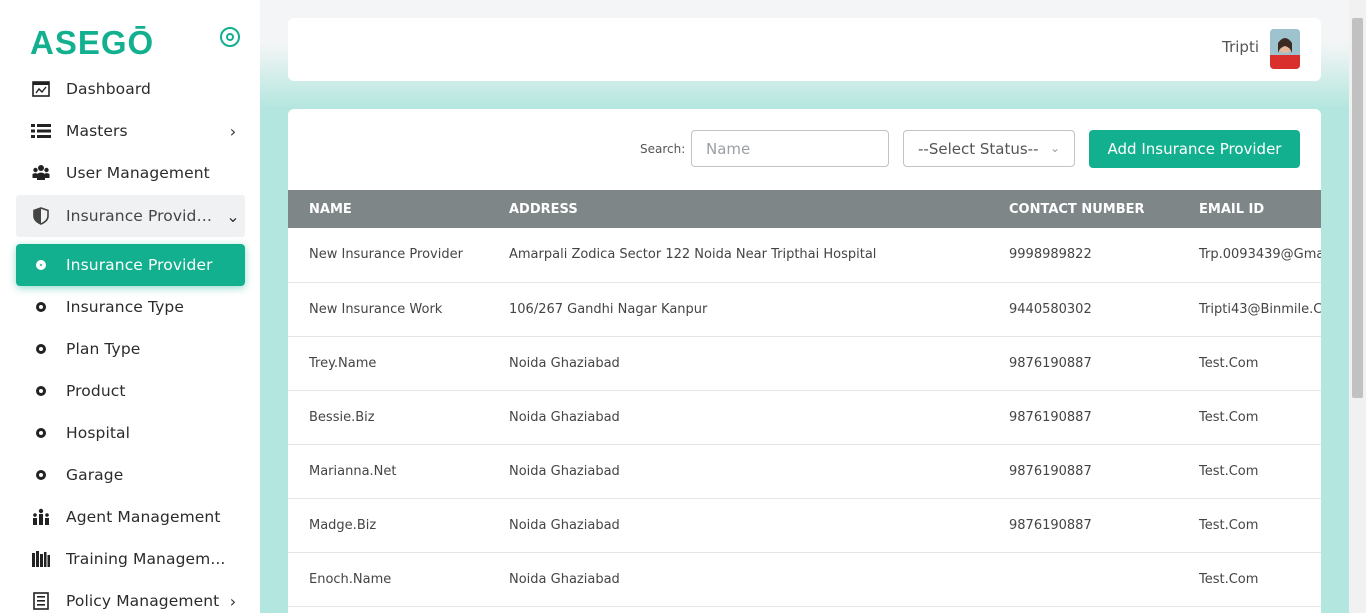 Image resolution: width=1366 pixels, height=613 pixels. What do you see at coordinates (139, 265) in the screenshot?
I see `sidebar-item-label: Insurance Provider` at bounding box center [139, 265].